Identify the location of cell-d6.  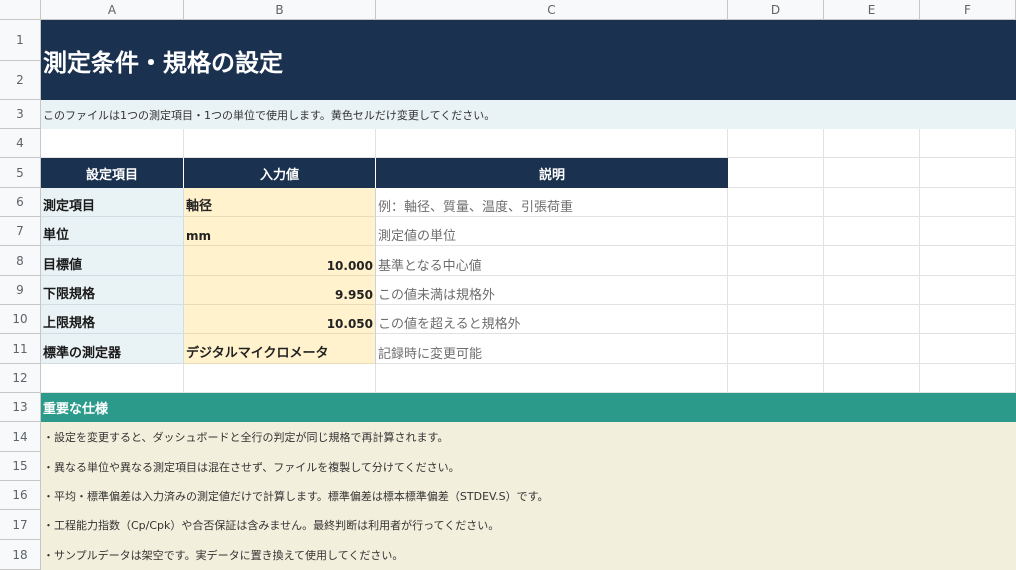
(776, 202).